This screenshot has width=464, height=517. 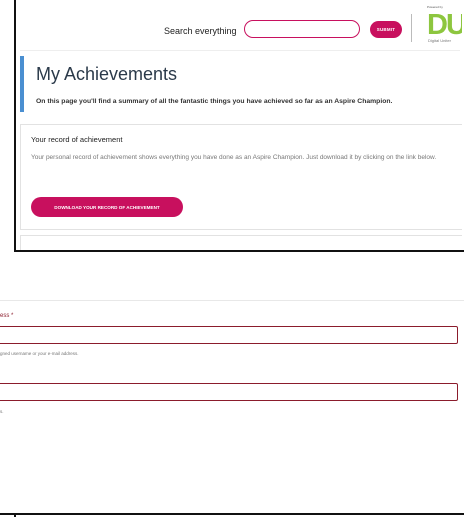 I want to click on password-input, so click(x=229, y=392).